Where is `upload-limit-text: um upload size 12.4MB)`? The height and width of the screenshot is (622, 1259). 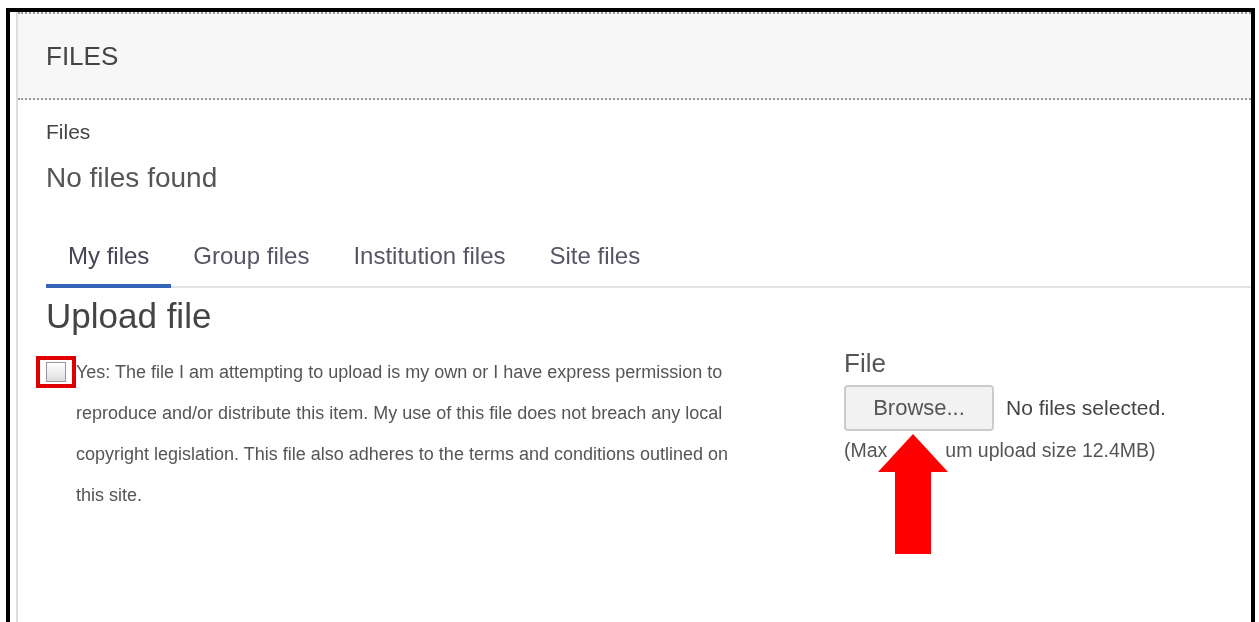
upload-limit-text: um upload size 12.4MB) is located at coordinates (1050, 450).